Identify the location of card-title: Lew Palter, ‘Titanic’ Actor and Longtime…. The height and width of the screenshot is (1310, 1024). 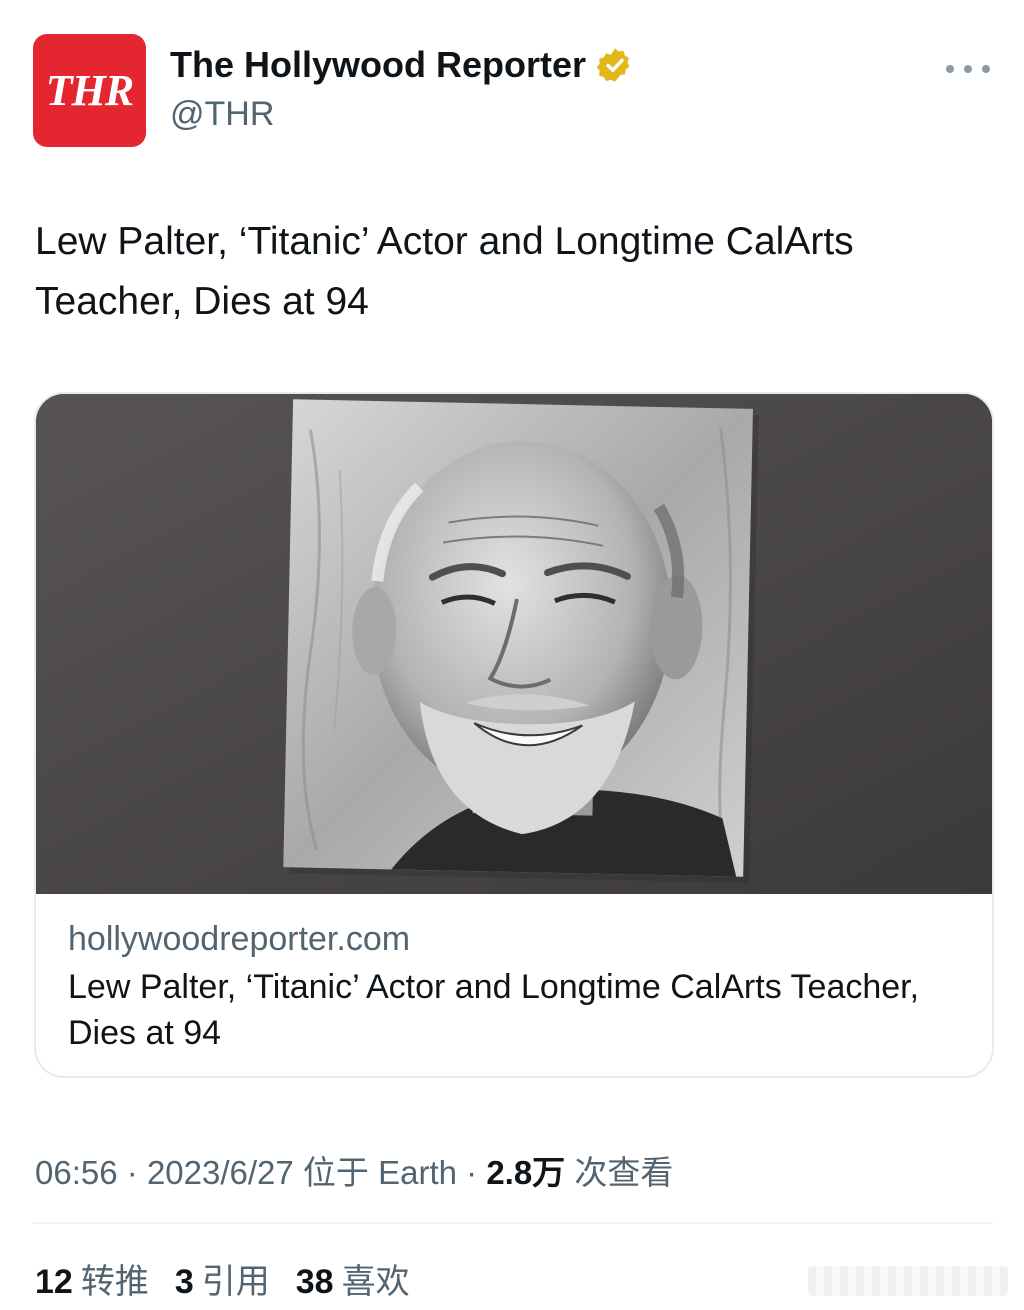
(494, 1010).